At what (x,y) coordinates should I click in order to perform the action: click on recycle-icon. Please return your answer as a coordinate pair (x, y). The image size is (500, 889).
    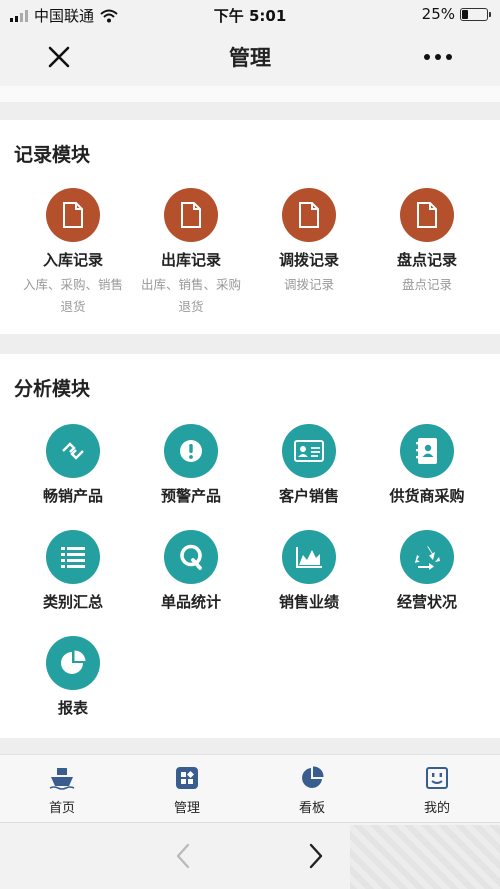
    Looking at the image, I should click on (427, 557).